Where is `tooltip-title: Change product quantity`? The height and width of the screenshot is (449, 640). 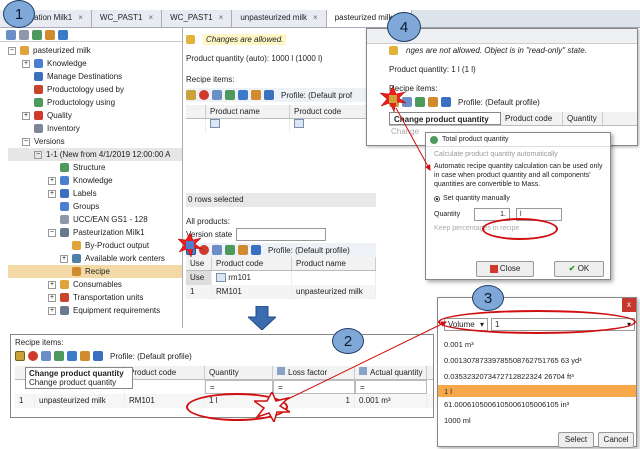 tooltip-title: Change product quantity is located at coordinates (76, 373).